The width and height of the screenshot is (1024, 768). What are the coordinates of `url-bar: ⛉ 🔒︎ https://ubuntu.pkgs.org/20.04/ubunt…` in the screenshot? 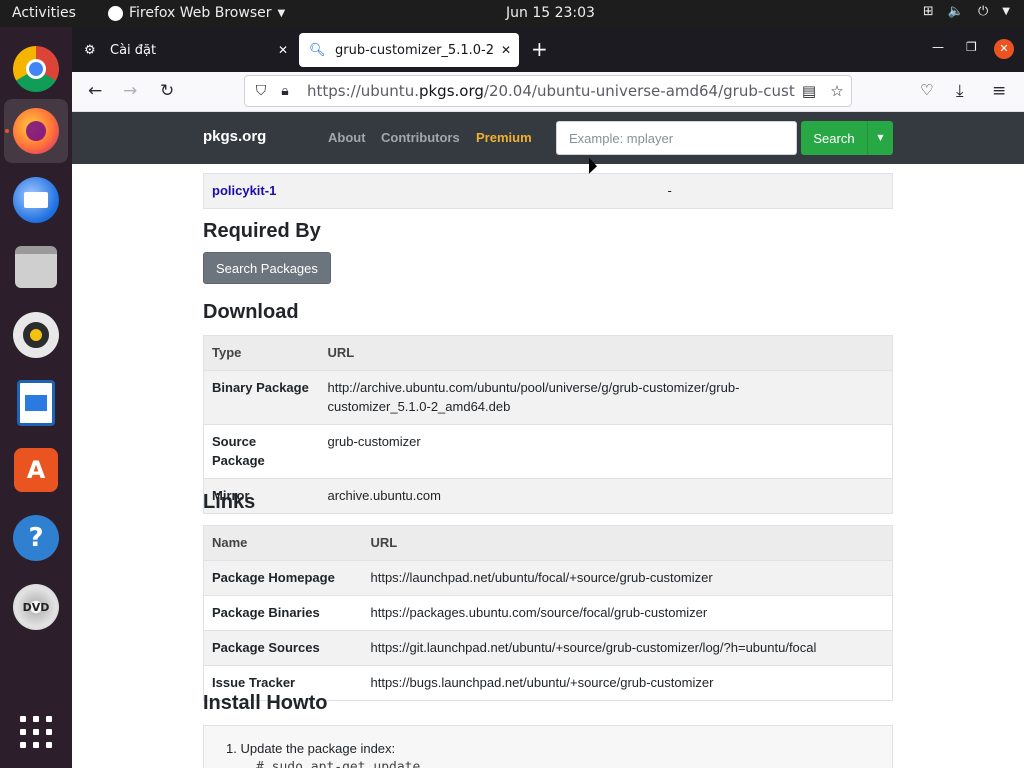 It's located at (548, 91).